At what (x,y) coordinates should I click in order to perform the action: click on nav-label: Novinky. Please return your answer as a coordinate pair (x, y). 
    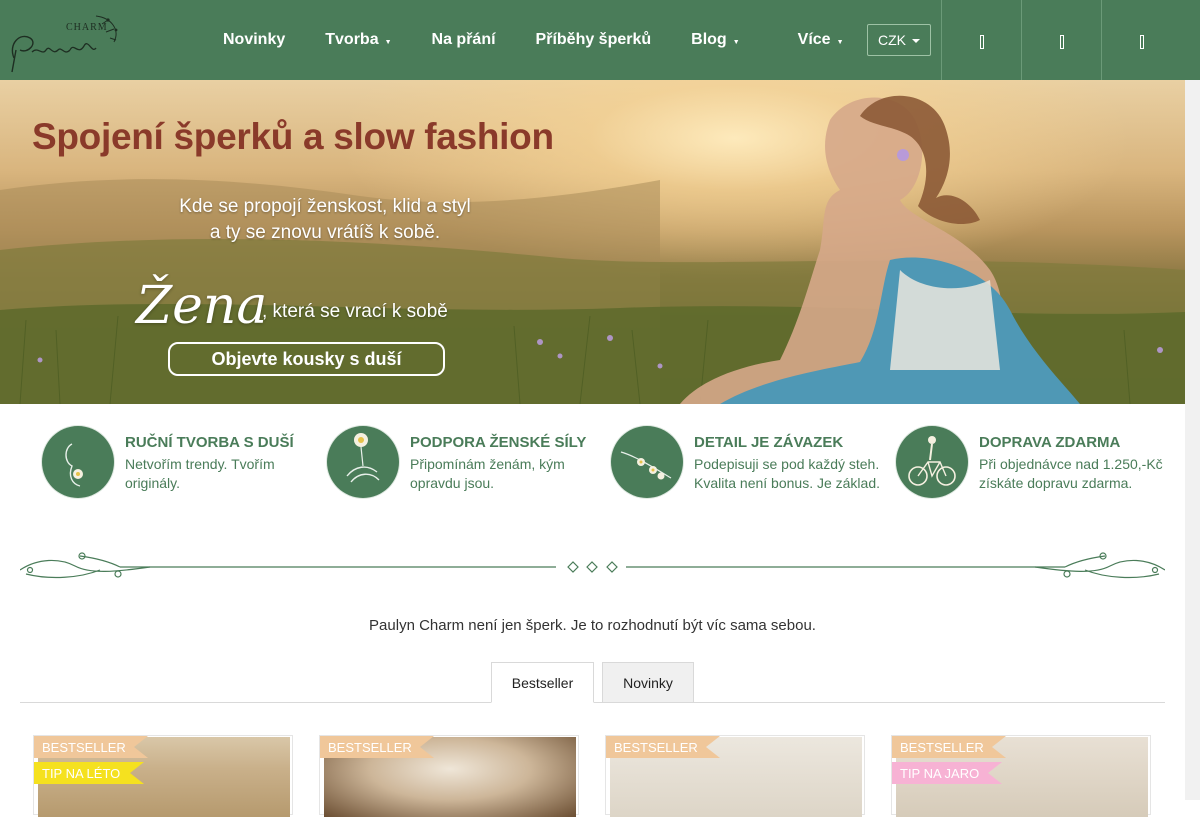
    Looking at the image, I should click on (254, 39).